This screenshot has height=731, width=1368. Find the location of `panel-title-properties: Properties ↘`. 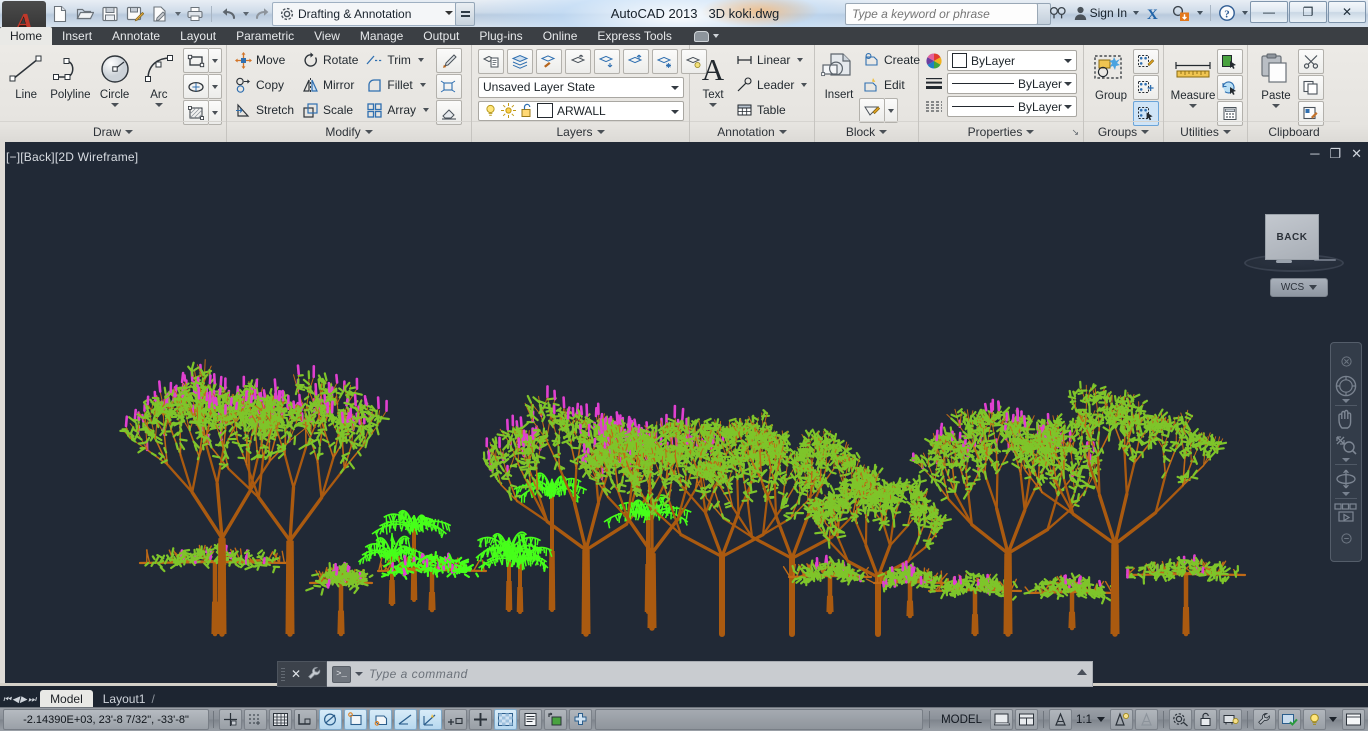

panel-title-properties: Properties ↘ is located at coordinates (1001, 131).